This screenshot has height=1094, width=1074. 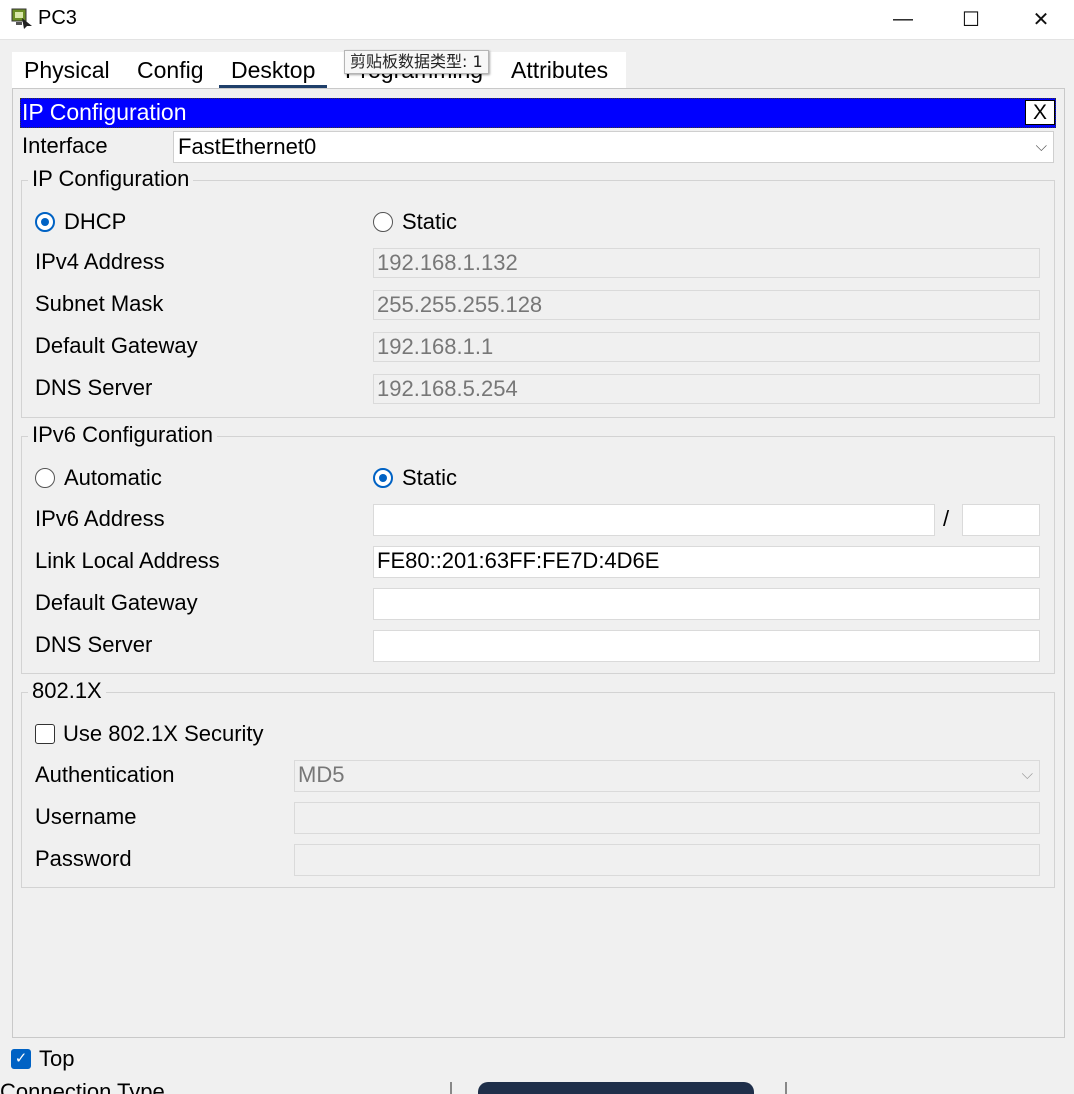 I want to click on ipv6-gateway-label: Default Gateway, so click(x=116, y=602).